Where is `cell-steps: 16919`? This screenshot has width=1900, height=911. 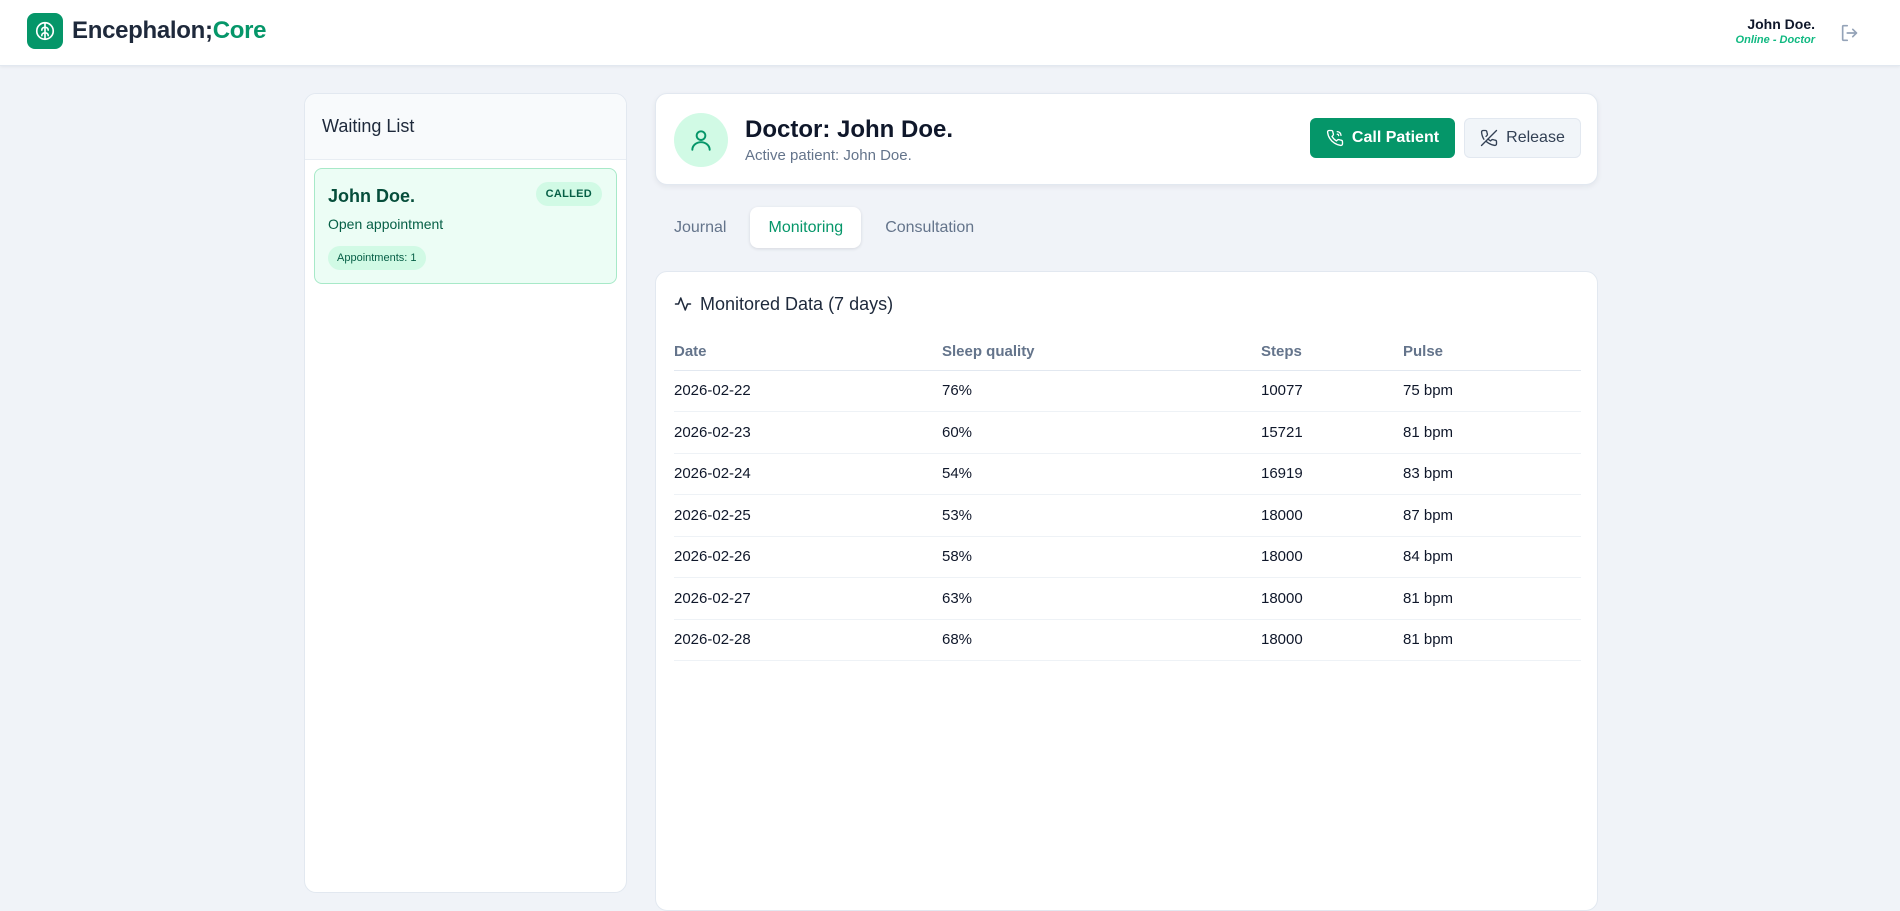
cell-steps: 16919 is located at coordinates (1332, 474).